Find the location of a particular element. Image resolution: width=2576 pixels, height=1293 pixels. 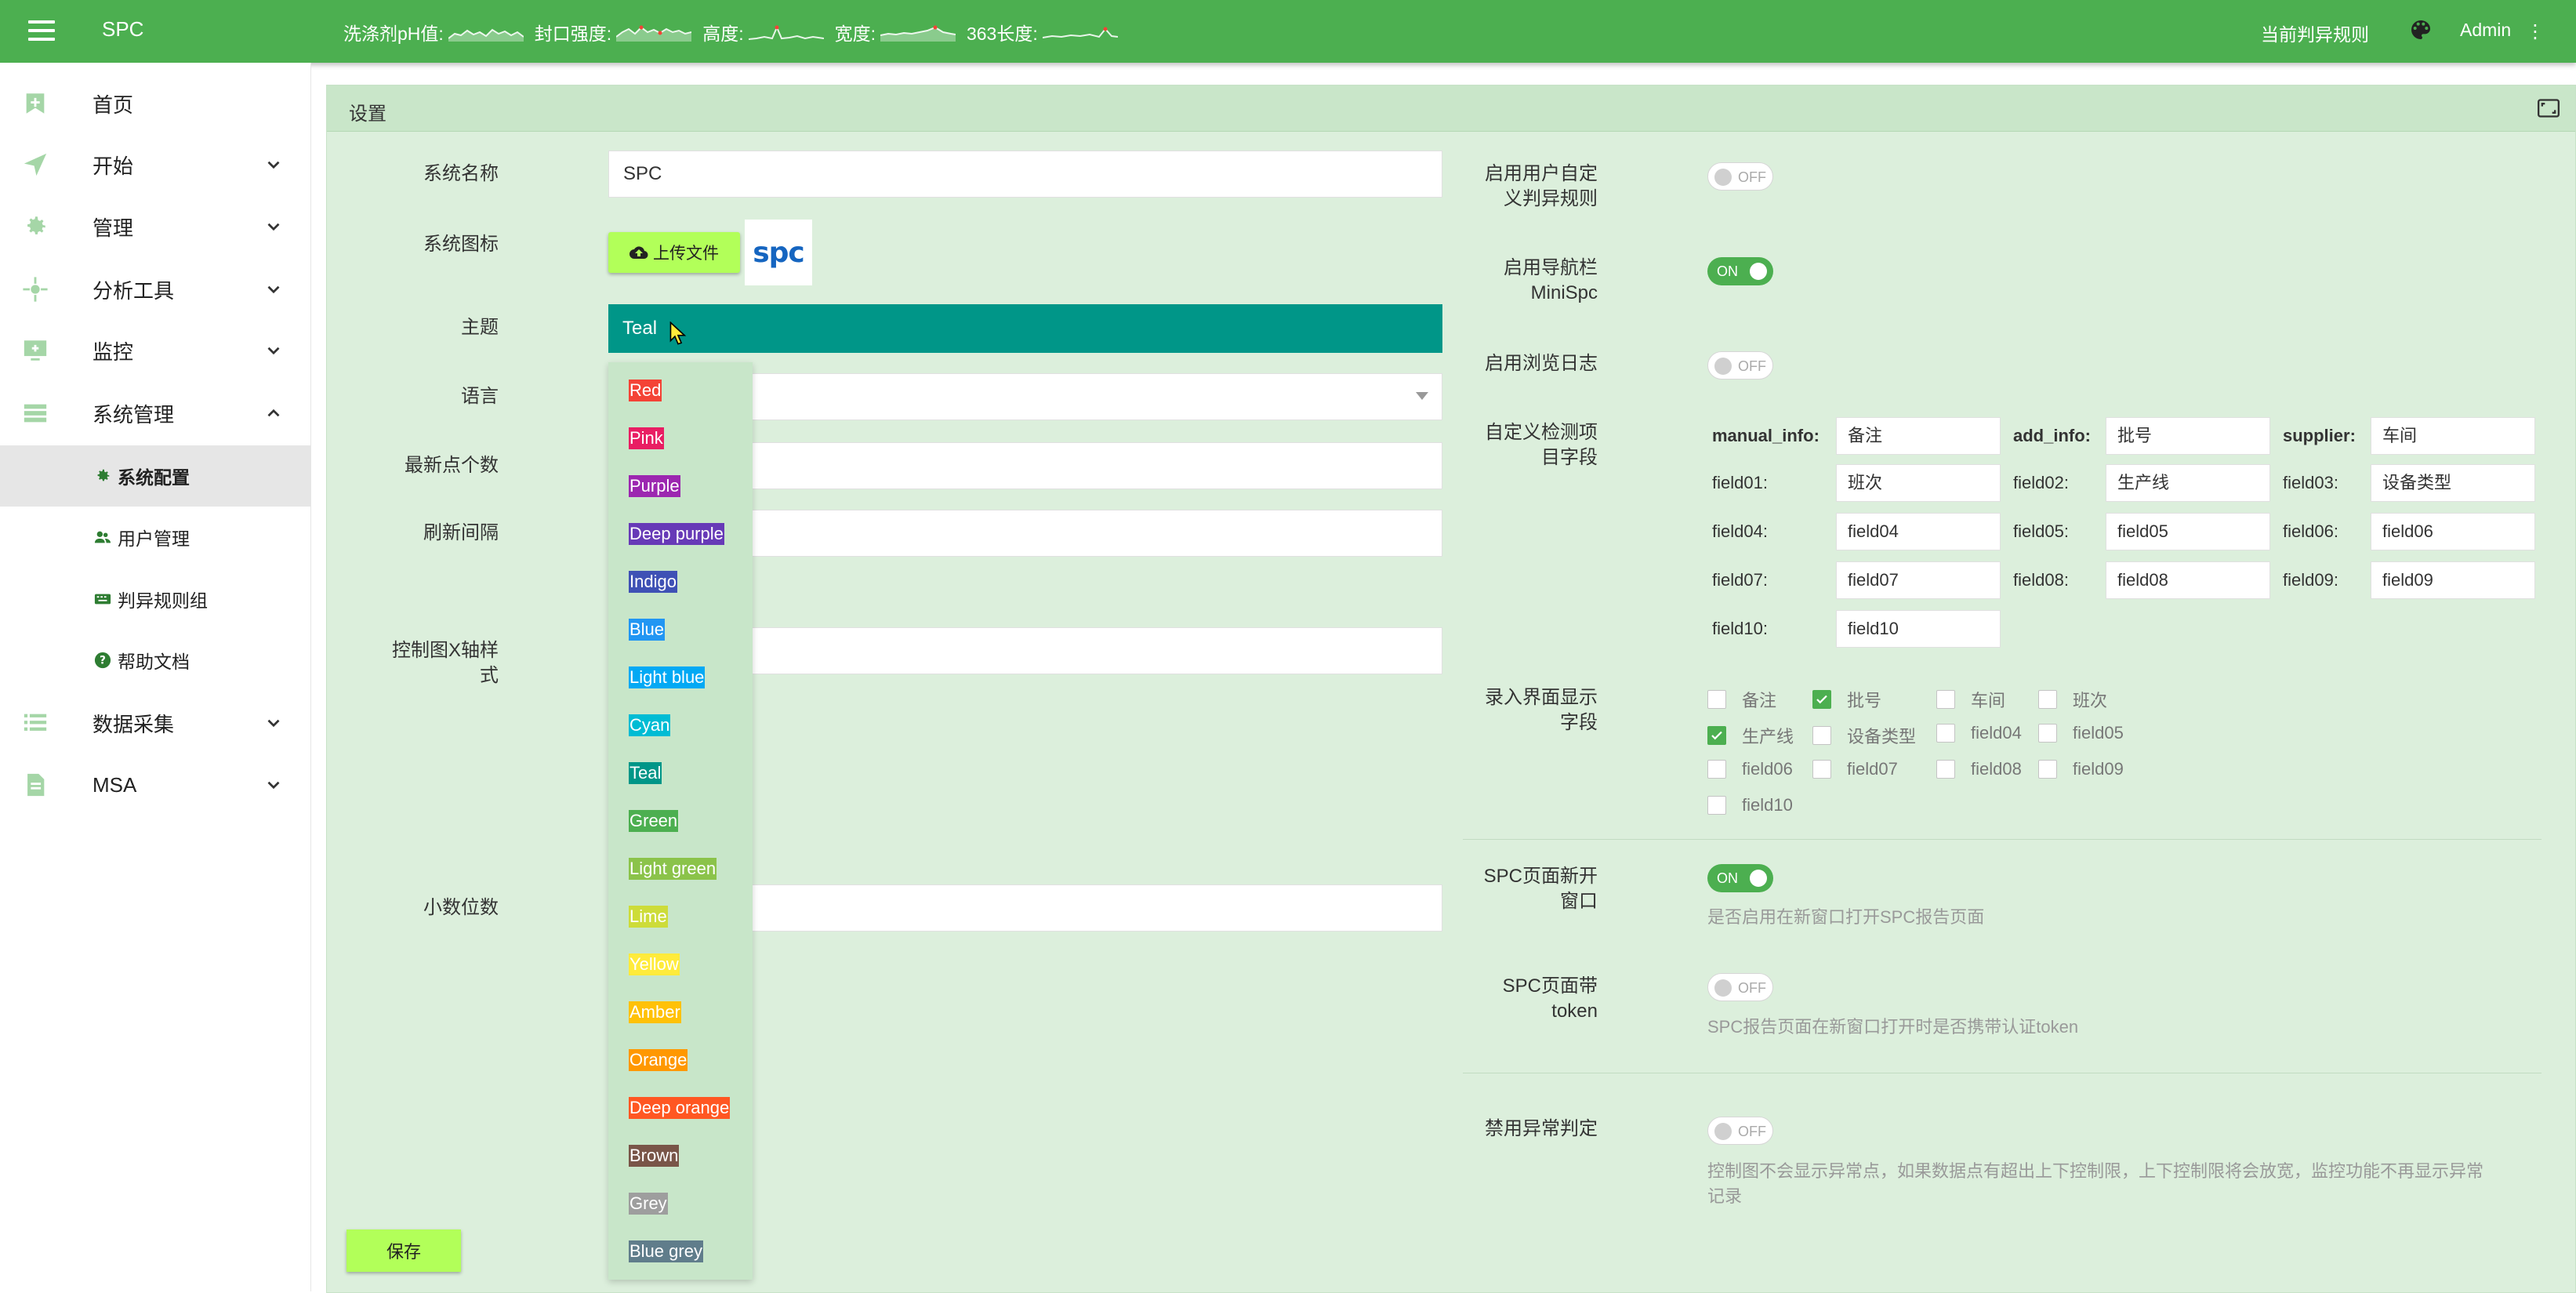

latest-points-label: 最新点个数 is located at coordinates (452, 465).